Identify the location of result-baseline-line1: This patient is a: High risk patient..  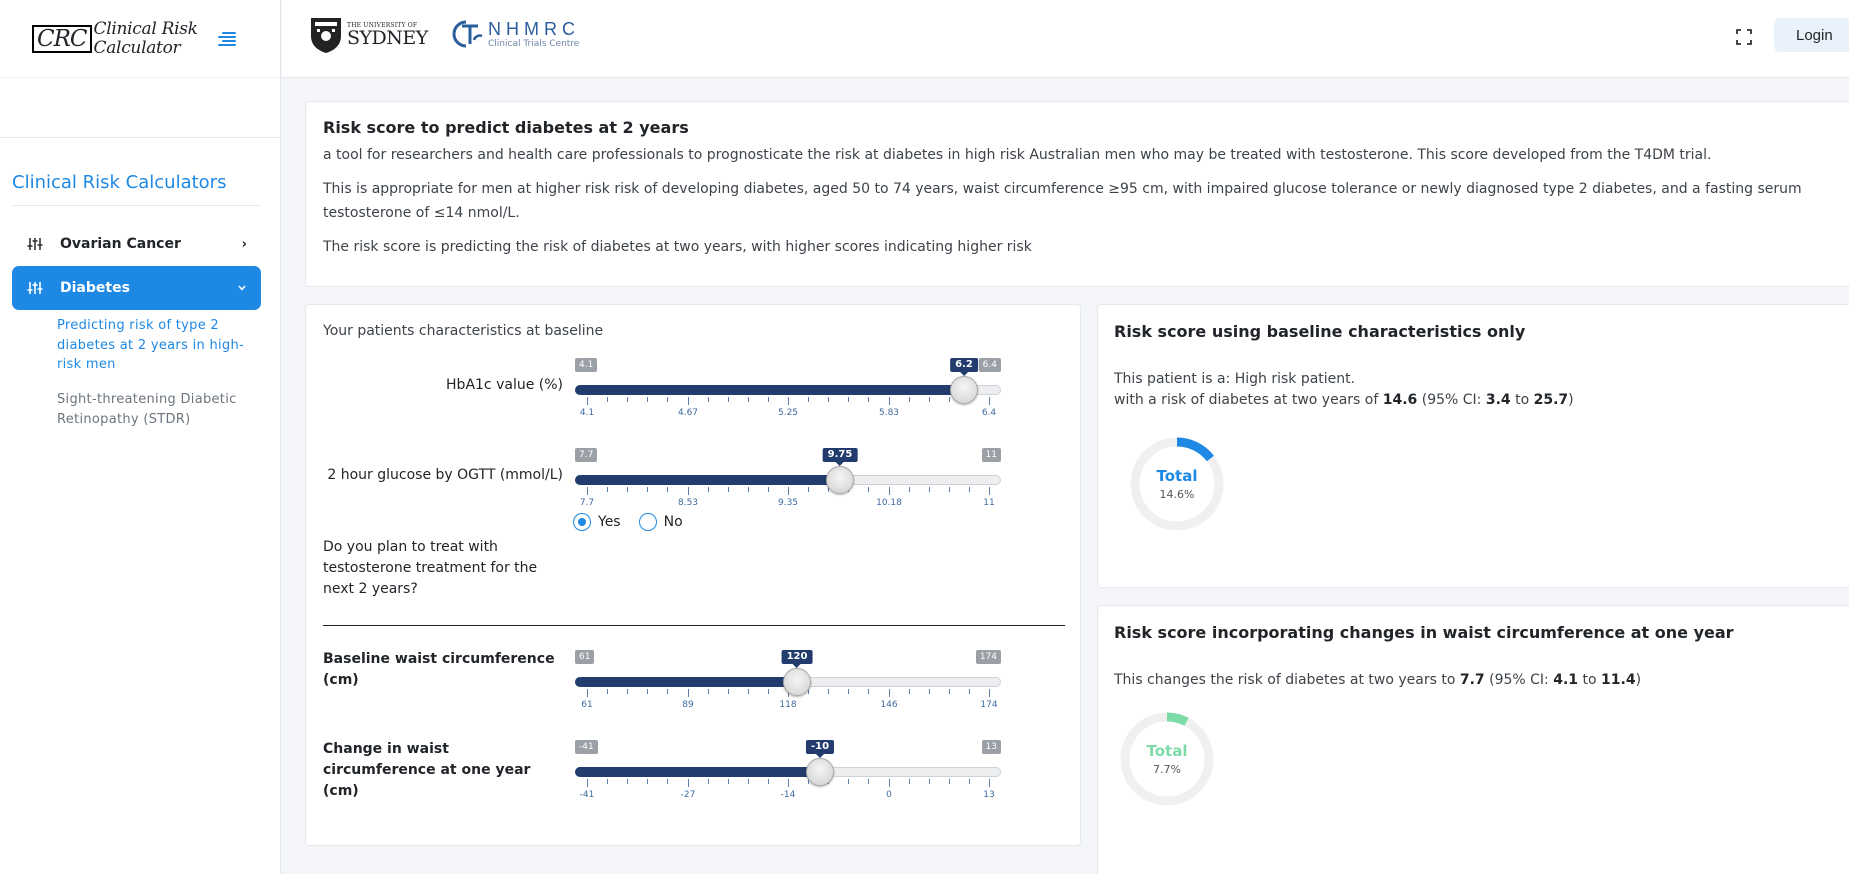
(1235, 379).